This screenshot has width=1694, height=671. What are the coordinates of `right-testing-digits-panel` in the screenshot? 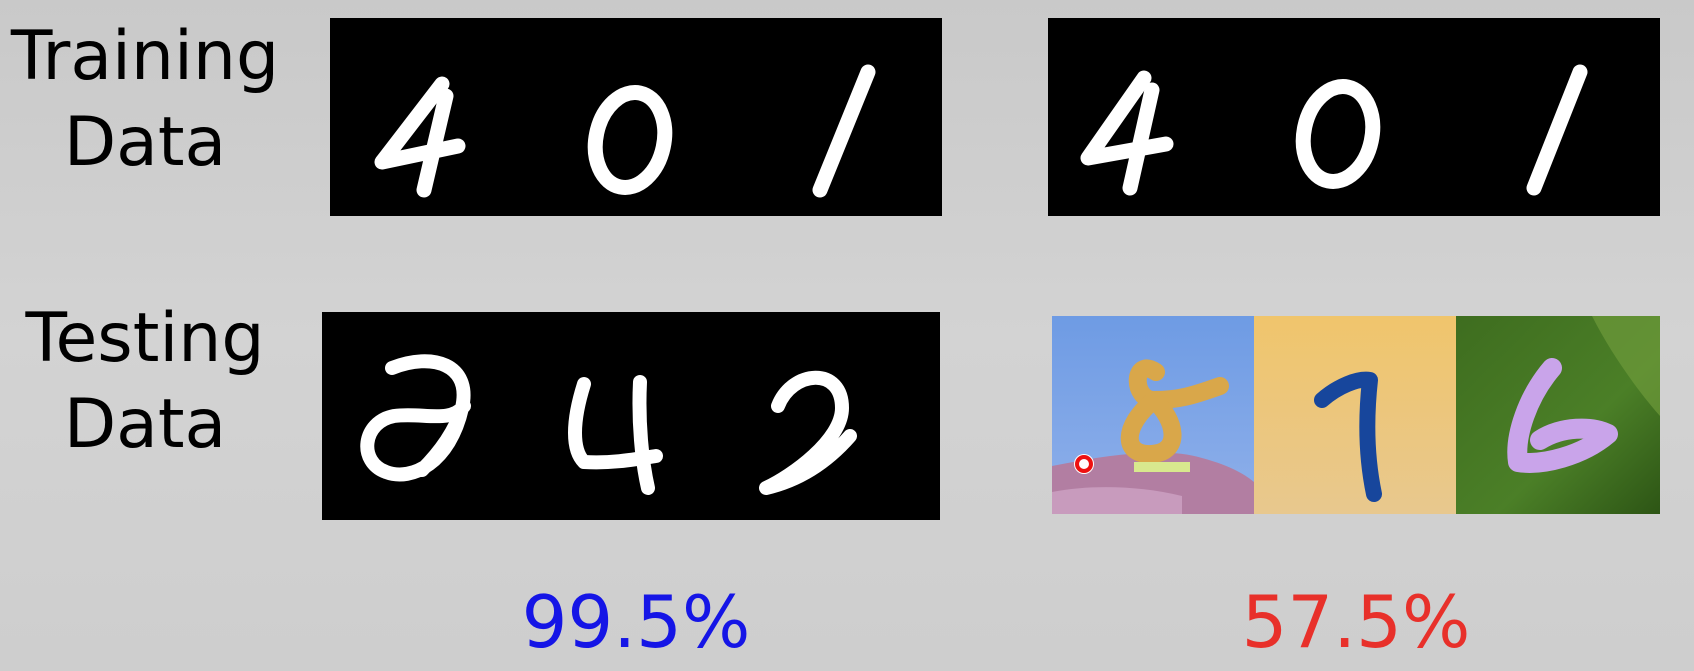 It's located at (1356, 415).